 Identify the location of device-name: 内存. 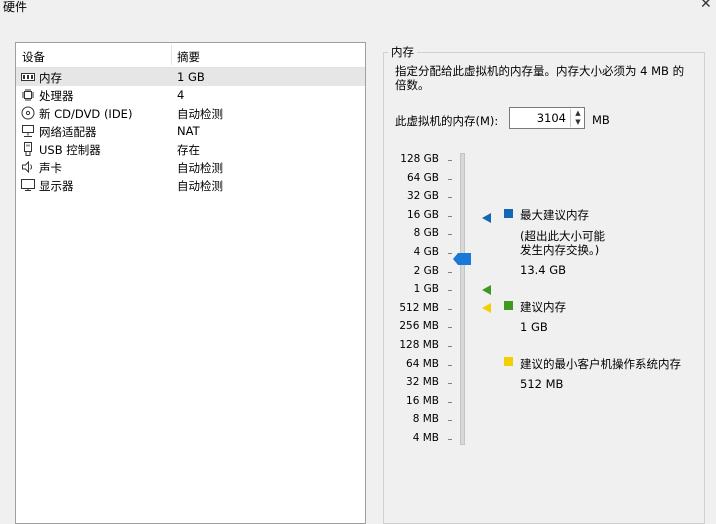
(50, 78).